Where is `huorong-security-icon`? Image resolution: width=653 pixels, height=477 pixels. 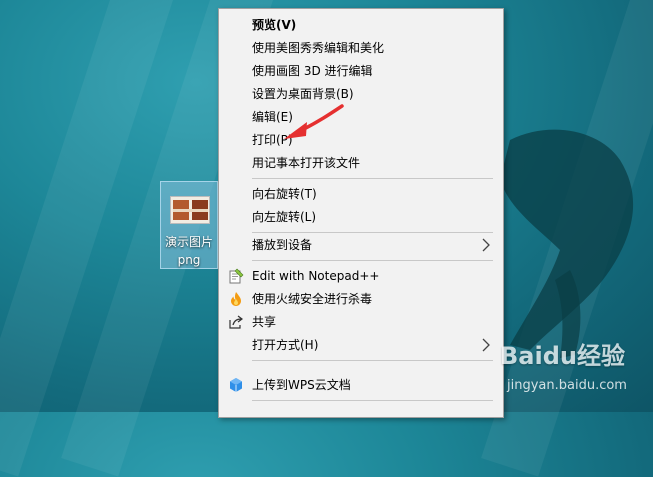 huorong-security-icon is located at coordinates (236, 299).